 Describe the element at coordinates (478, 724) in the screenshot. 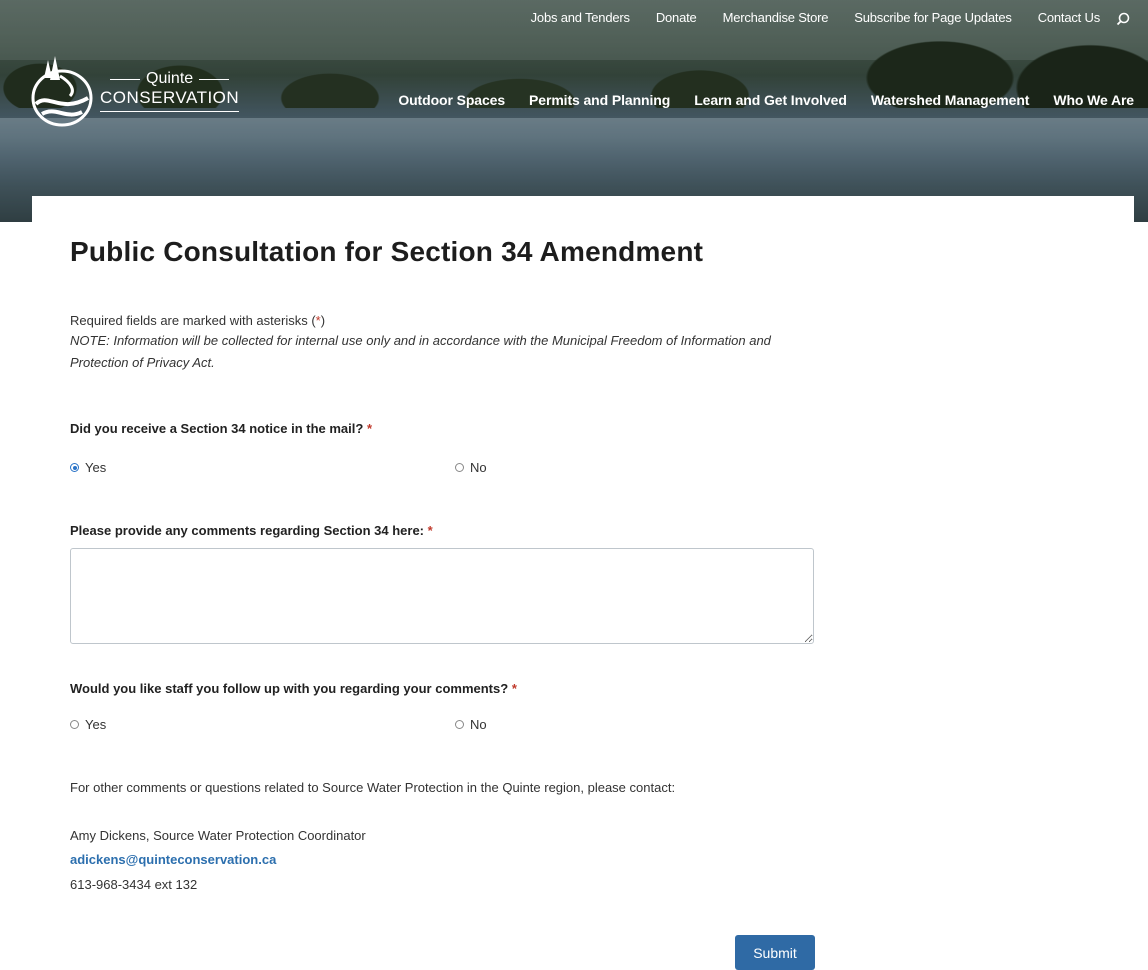

I see `q3-option-no-label: No` at that location.